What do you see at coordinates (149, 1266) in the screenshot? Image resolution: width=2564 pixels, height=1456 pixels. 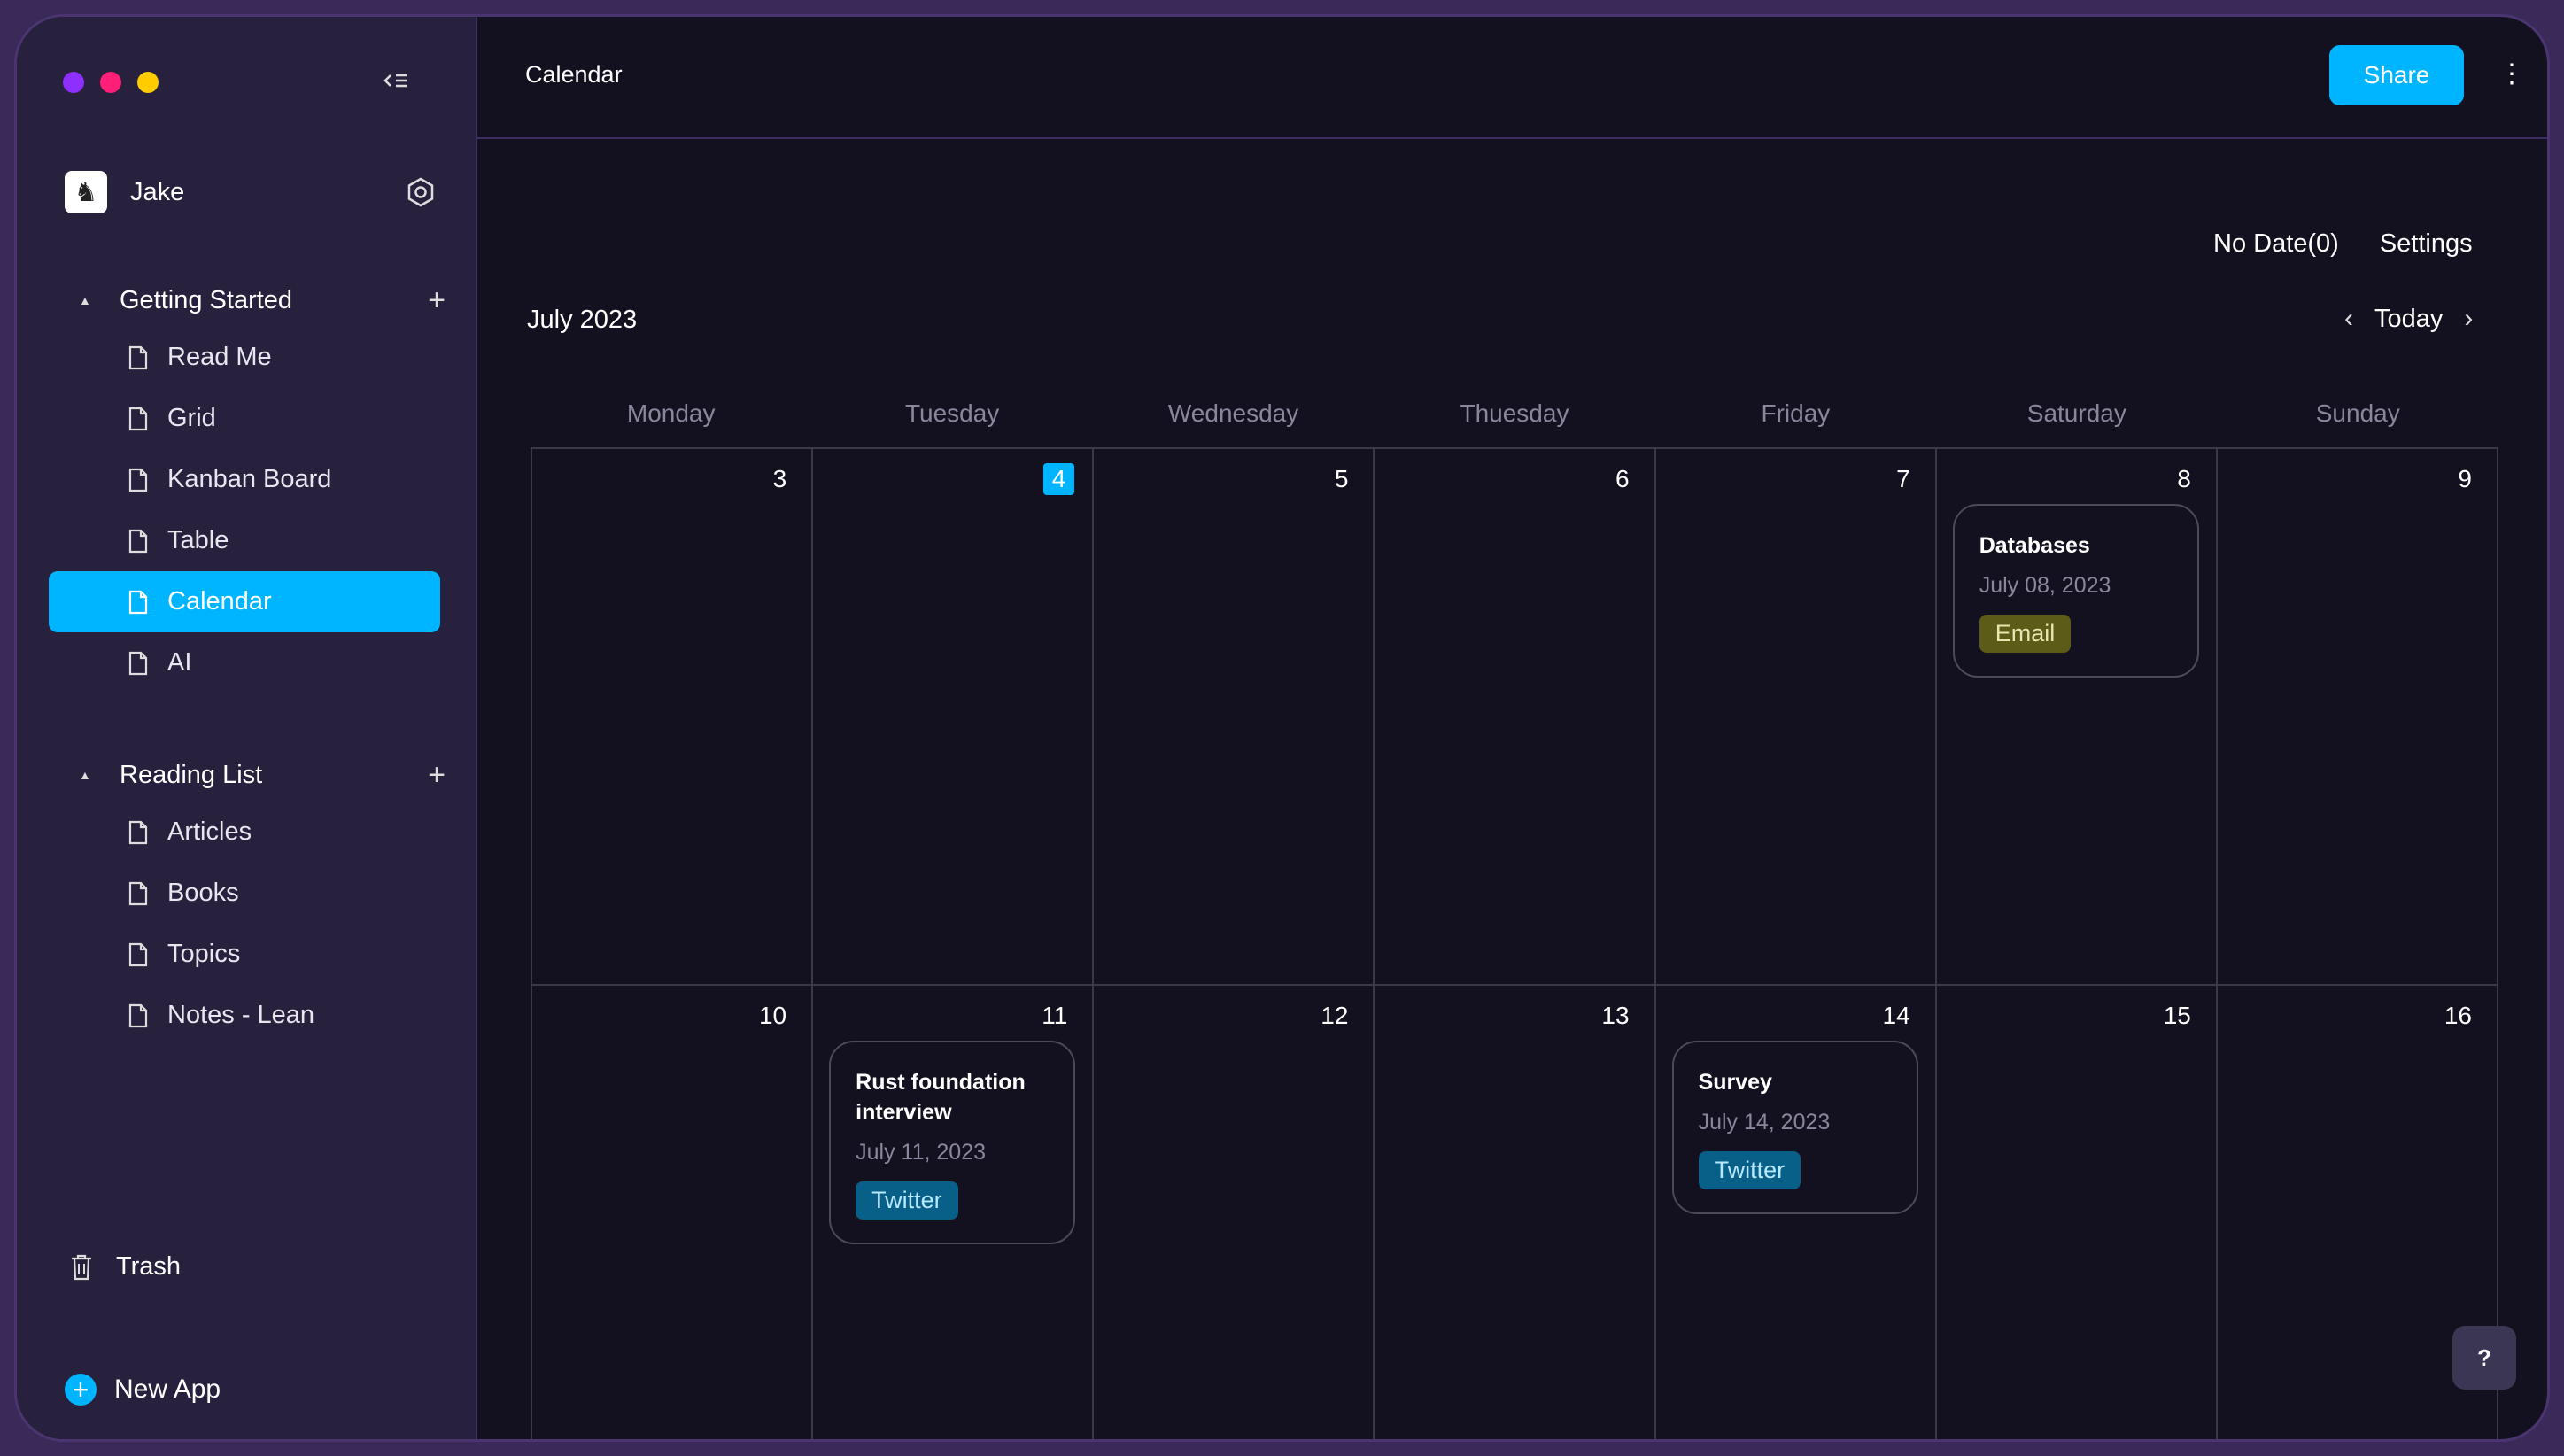 I see `trash-label: Trash` at bounding box center [149, 1266].